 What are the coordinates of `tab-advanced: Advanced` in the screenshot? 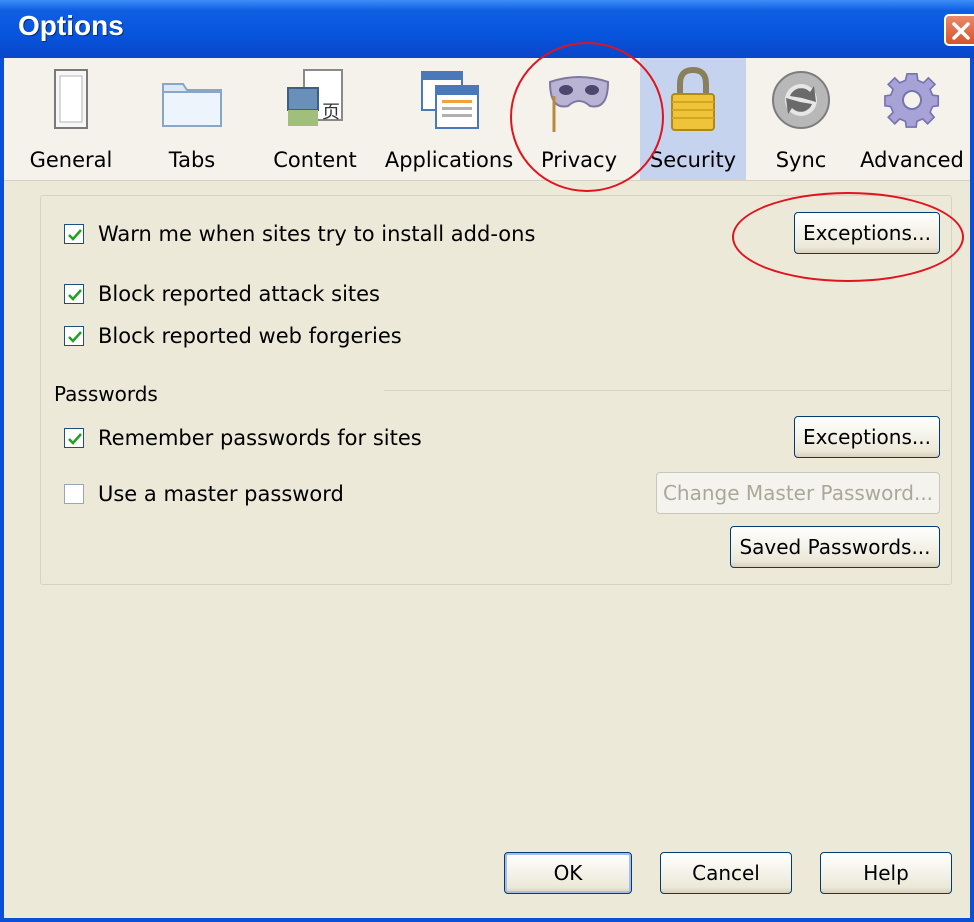 It's located at (912, 119).